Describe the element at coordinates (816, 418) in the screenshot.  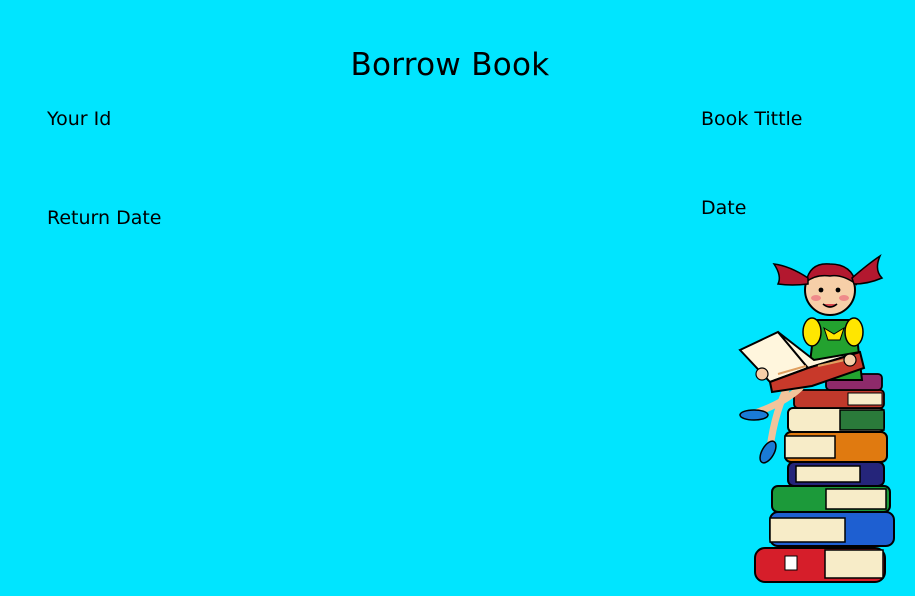
I see `girl-reading-on-book-stack-icon` at that location.